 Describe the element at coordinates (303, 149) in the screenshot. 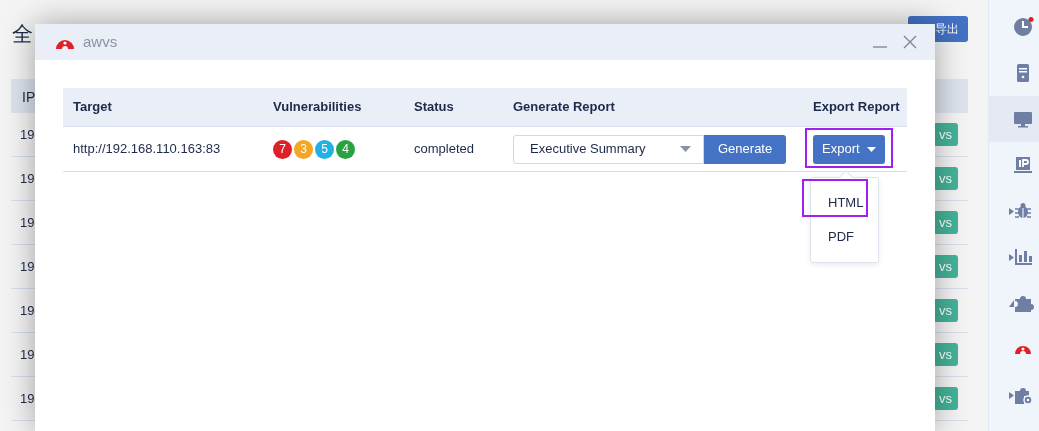

I see `count-badge: 3` at that location.